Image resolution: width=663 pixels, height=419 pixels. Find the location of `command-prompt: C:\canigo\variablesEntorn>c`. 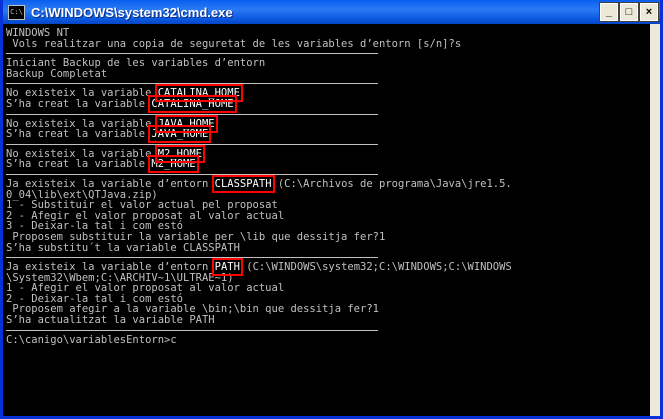

command-prompt: C:\canigo\variablesEntorn>c is located at coordinates (329, 340).